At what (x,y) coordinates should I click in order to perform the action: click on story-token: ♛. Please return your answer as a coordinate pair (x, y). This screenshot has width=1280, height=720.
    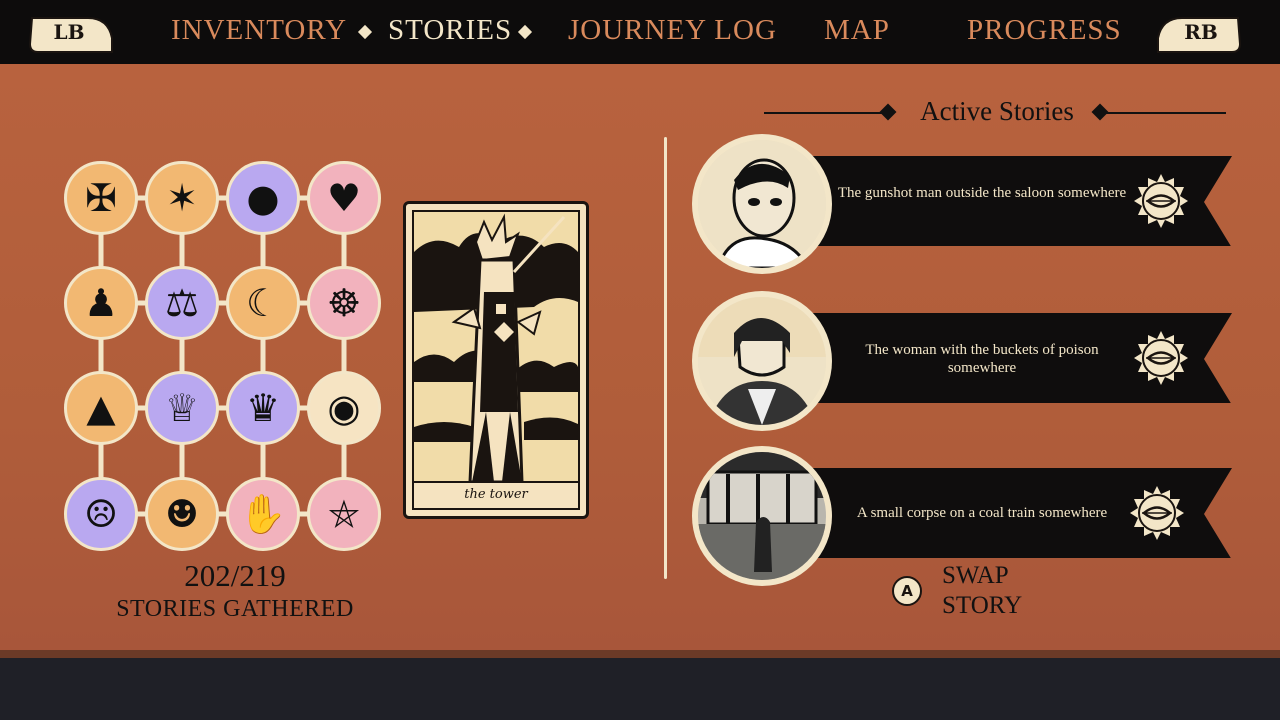
    Looking at the image, I should click on (263, 408).